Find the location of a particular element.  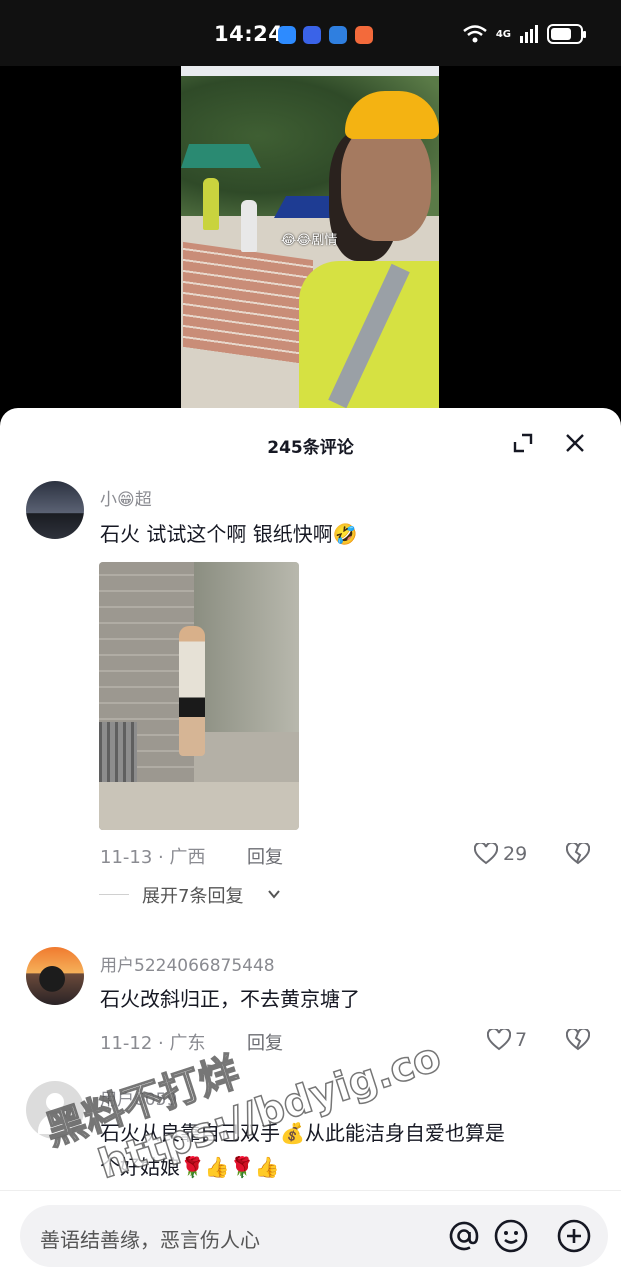

expand-replies-button: 展开7条回复 is located at coordinates (249, 895).